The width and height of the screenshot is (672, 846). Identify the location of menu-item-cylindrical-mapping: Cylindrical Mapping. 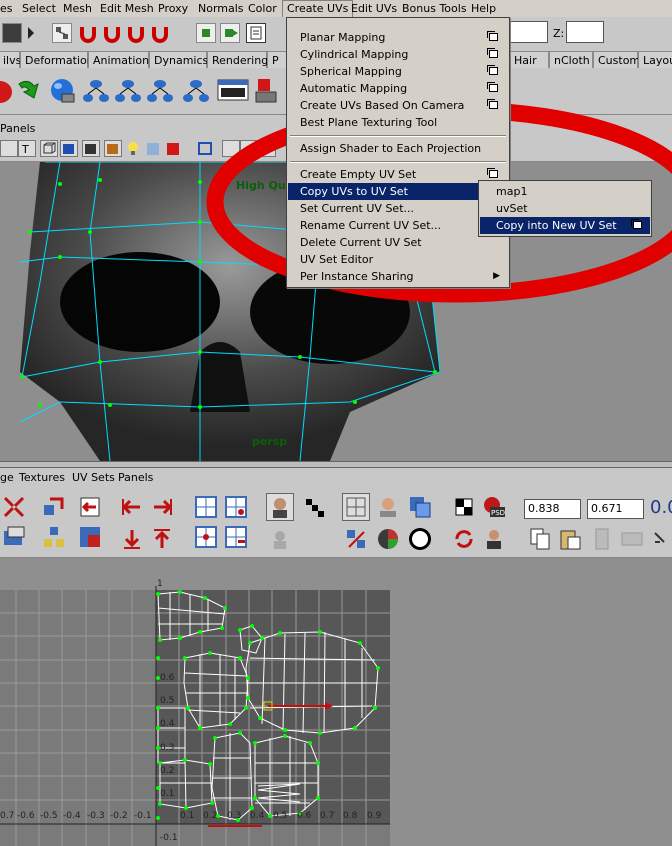
(398, 54).